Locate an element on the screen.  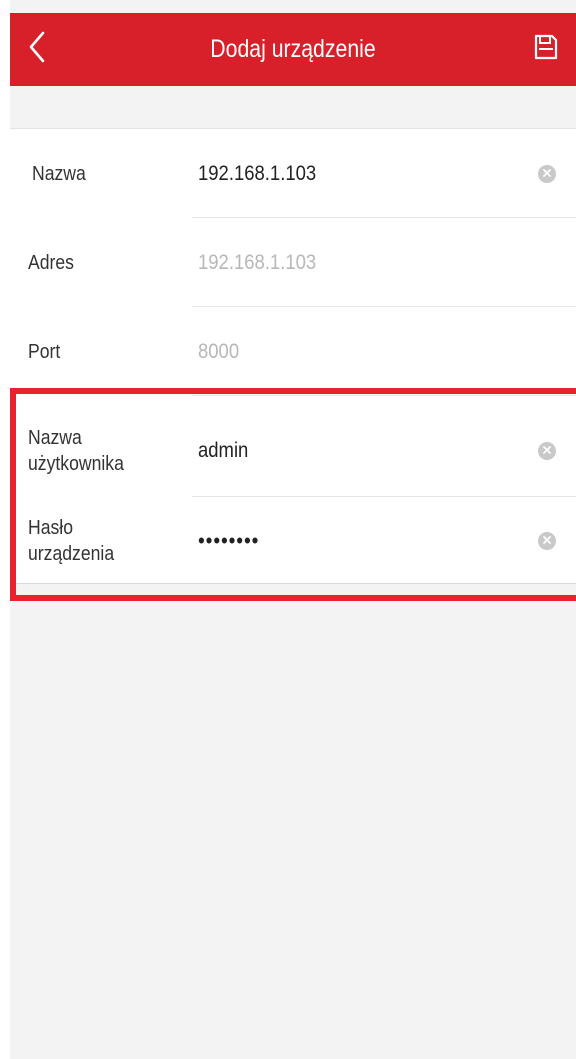
address-input: 192.168.1.103 is located at coordinates (257, 262).